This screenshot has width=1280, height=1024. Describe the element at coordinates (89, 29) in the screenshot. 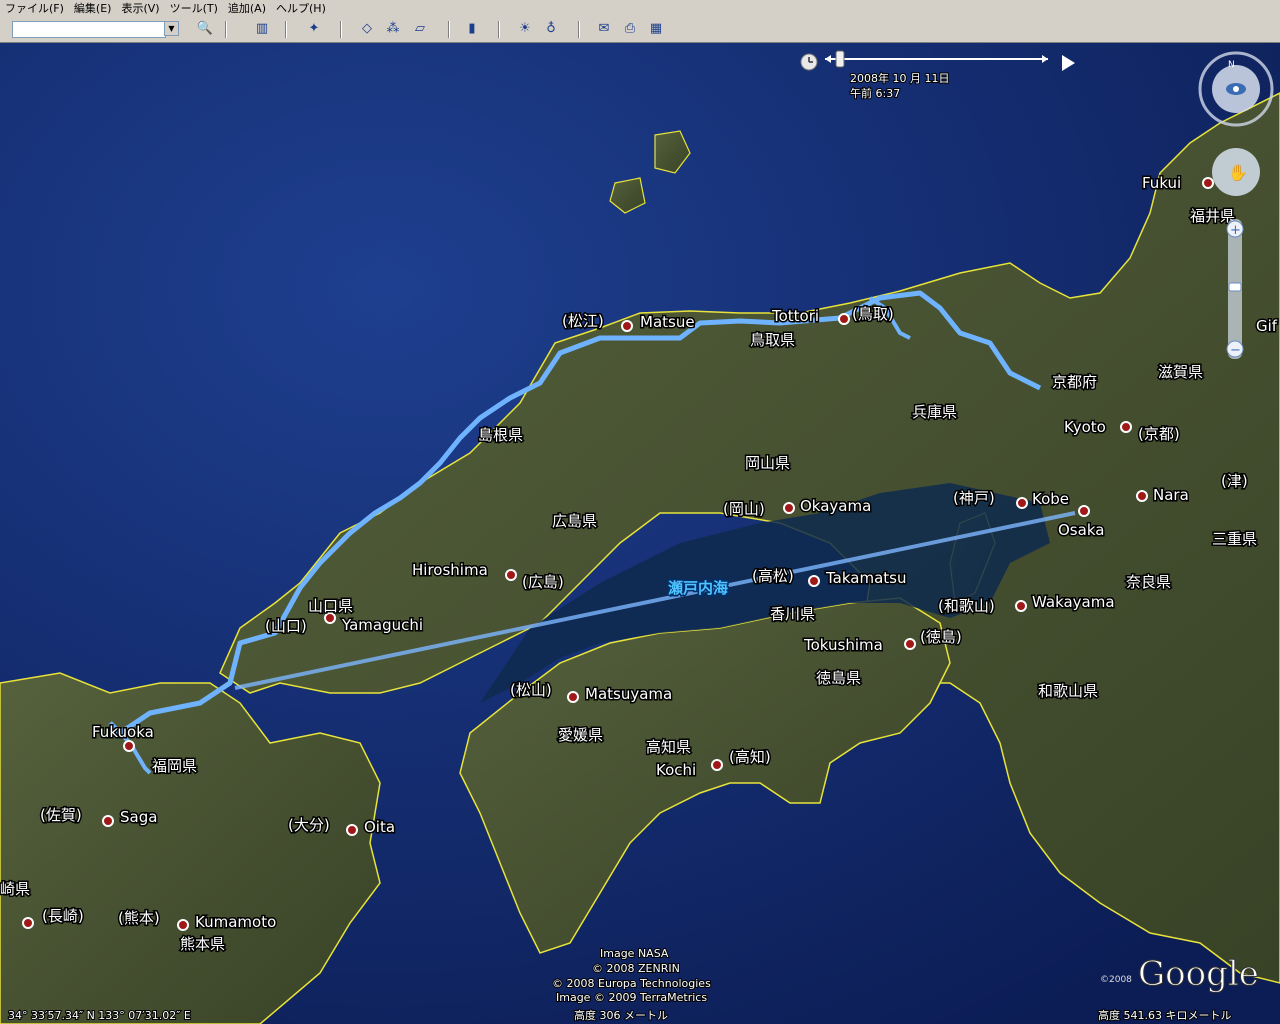

I see `search-input` at that location.